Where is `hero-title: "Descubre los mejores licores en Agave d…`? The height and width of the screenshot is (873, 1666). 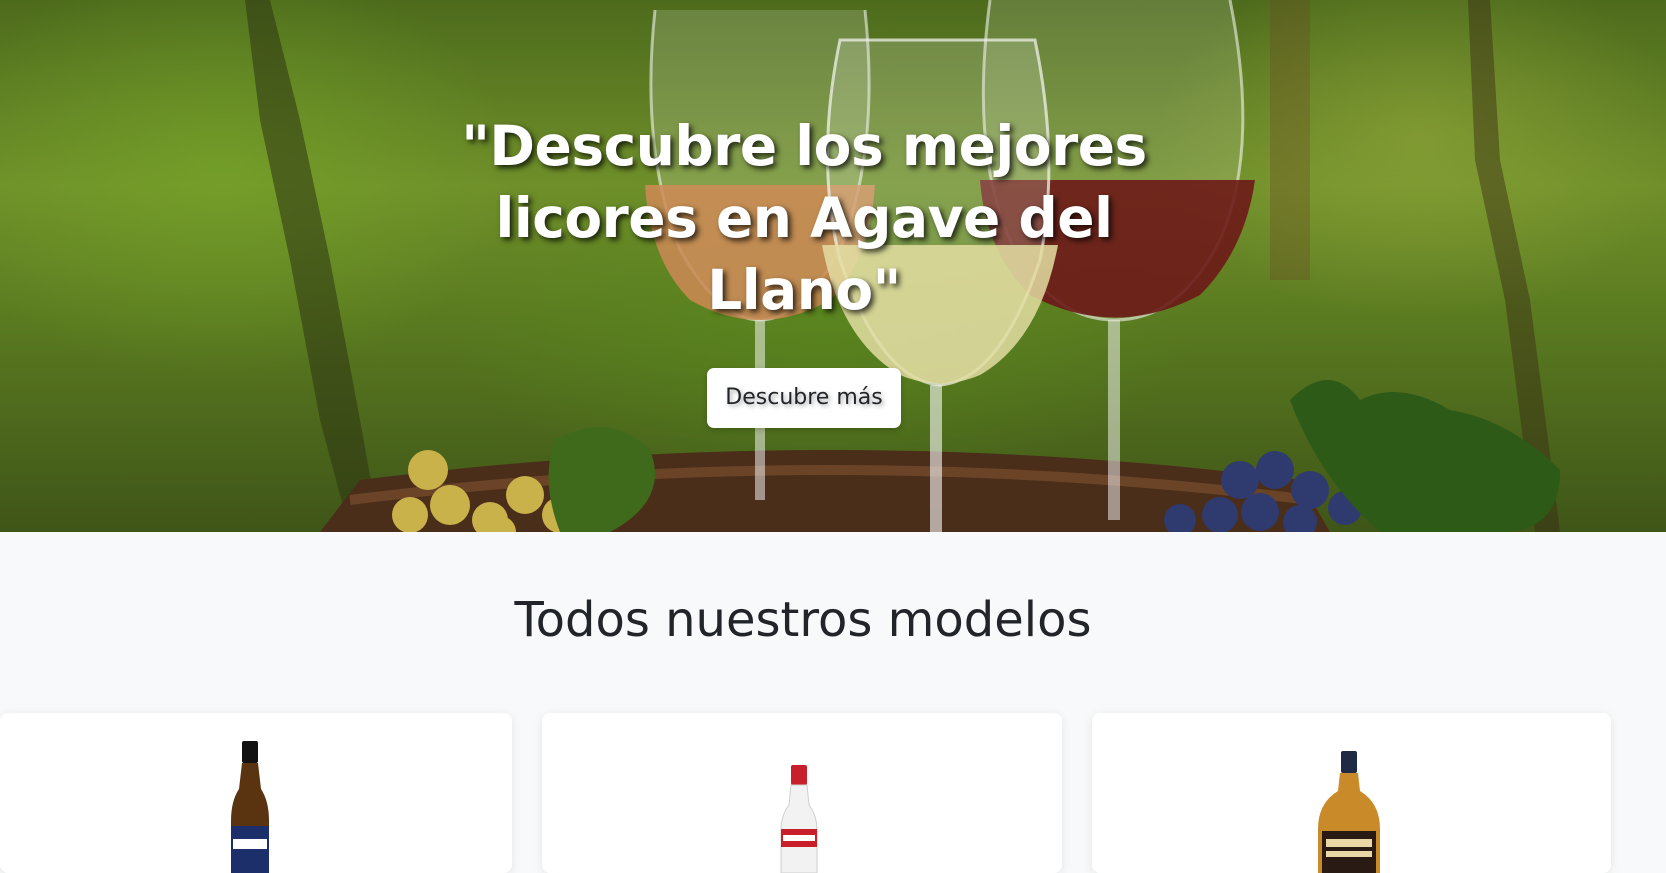 hero-title: "Descubre los mejores licores en Agave d… is located at coordinates (804, 218).